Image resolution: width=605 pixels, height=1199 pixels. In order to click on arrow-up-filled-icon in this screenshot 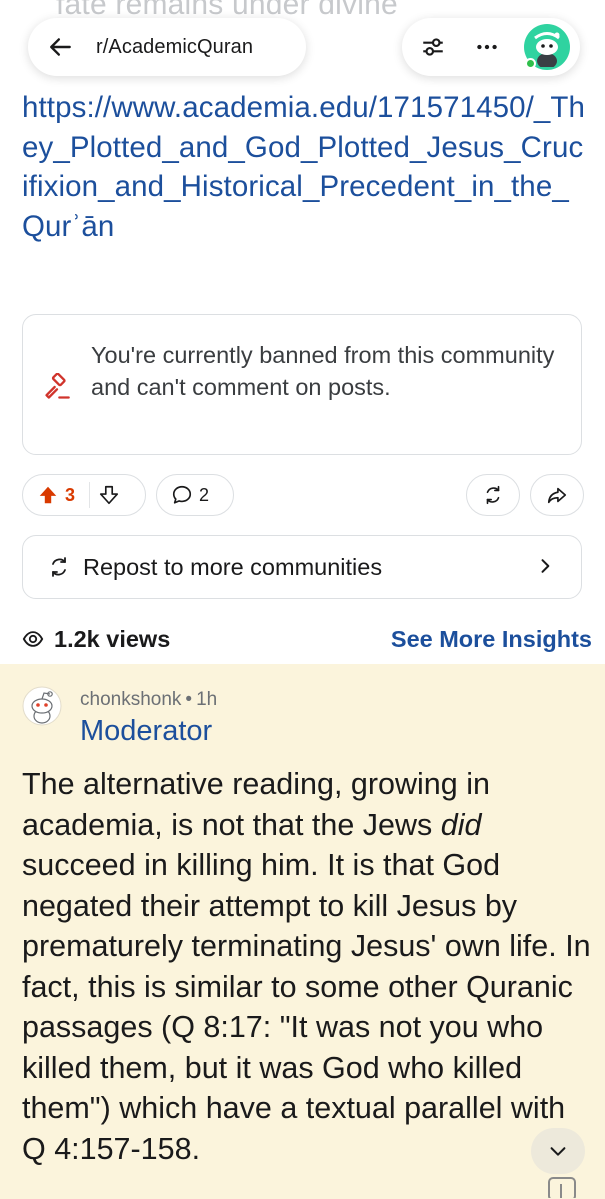, I will do `click(48, 495)`.